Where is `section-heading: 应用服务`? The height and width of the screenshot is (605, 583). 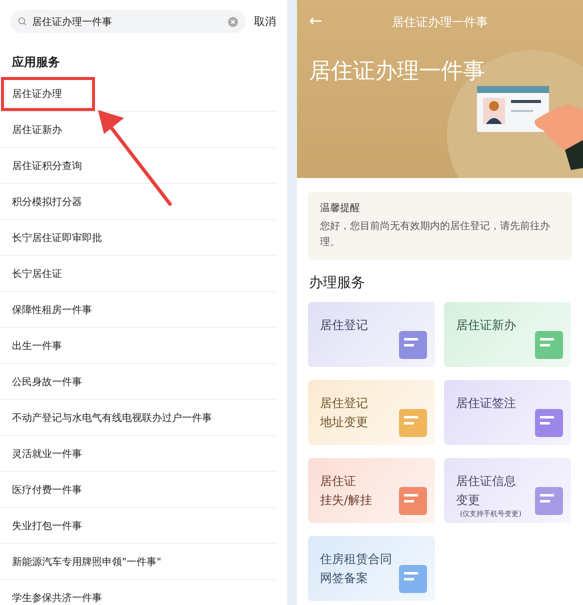 section-heading: 应用服务 is located at coordinates (36, 62).